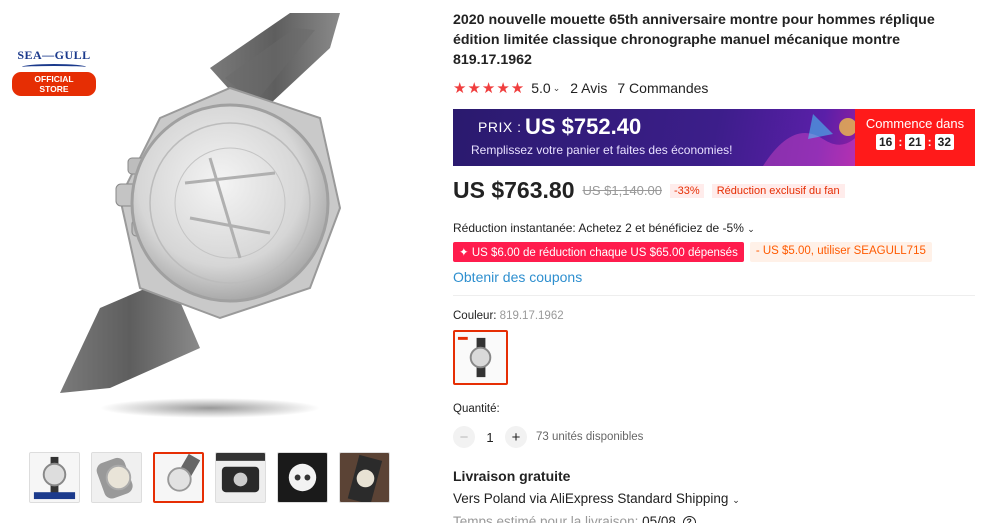 Image resolution: width=1000 pixels, height=523 pixels. Describe the element at coordinates (516, 437) in the screenshot. I see `plus-icon: +` at that location.